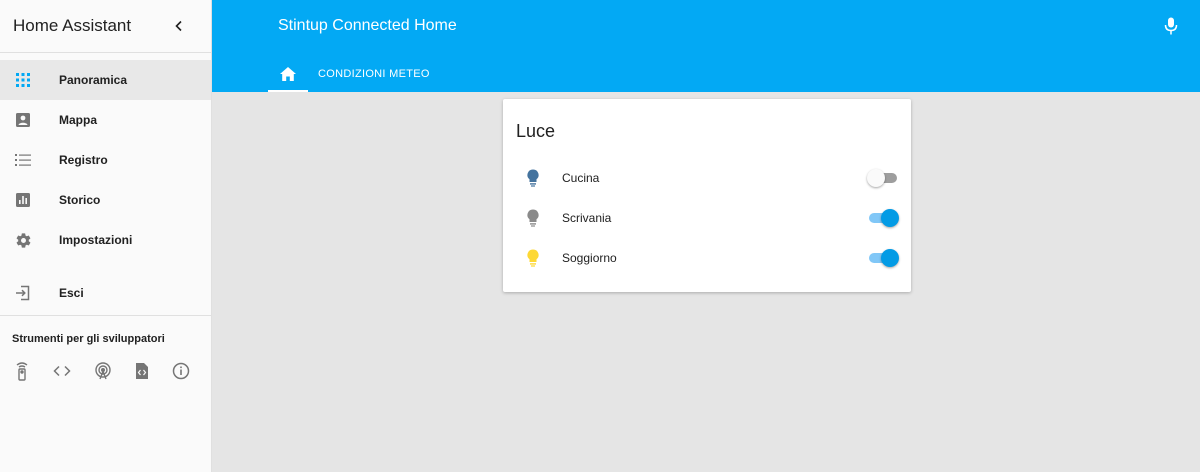  What do you see at coordinates (707, 218) in the screenshot?
I see `entity-row-scrivania: Scrivania` at bounding box center [707, 218].